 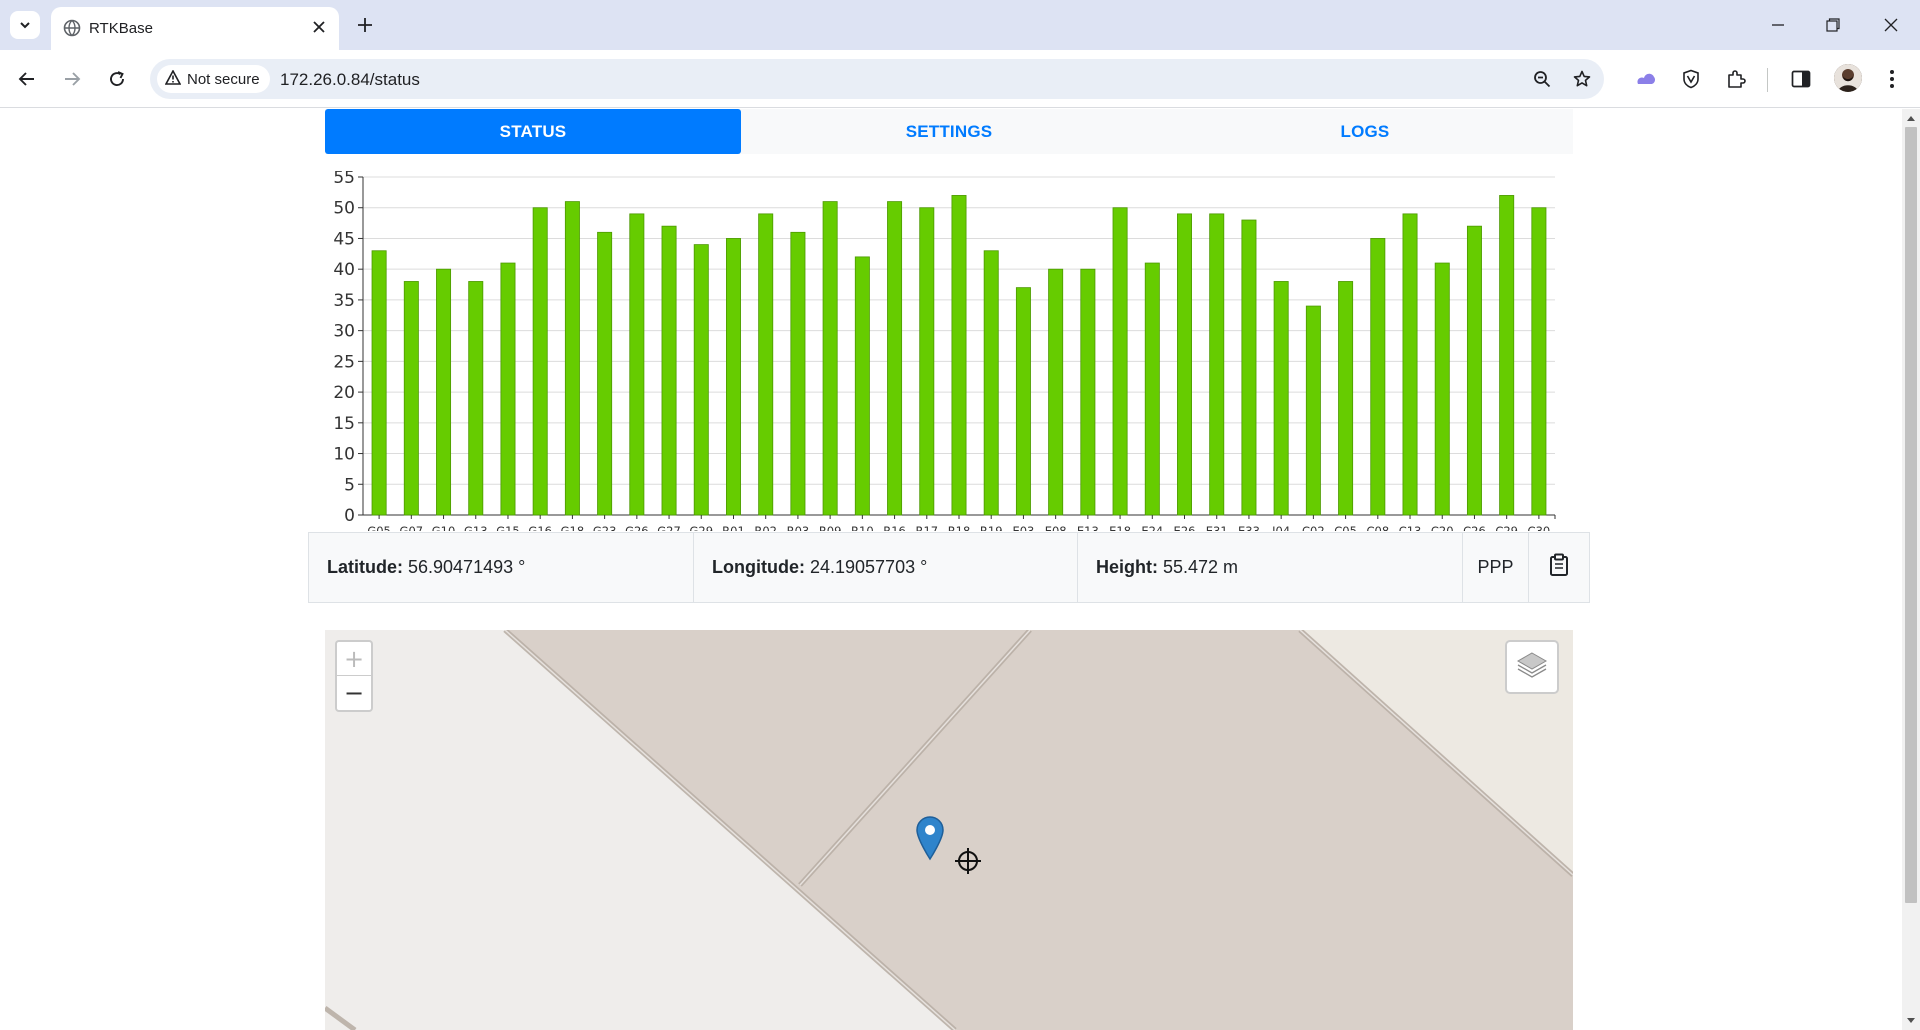 I want to click on x-tick-label: R19, so click(x=991, y=527).